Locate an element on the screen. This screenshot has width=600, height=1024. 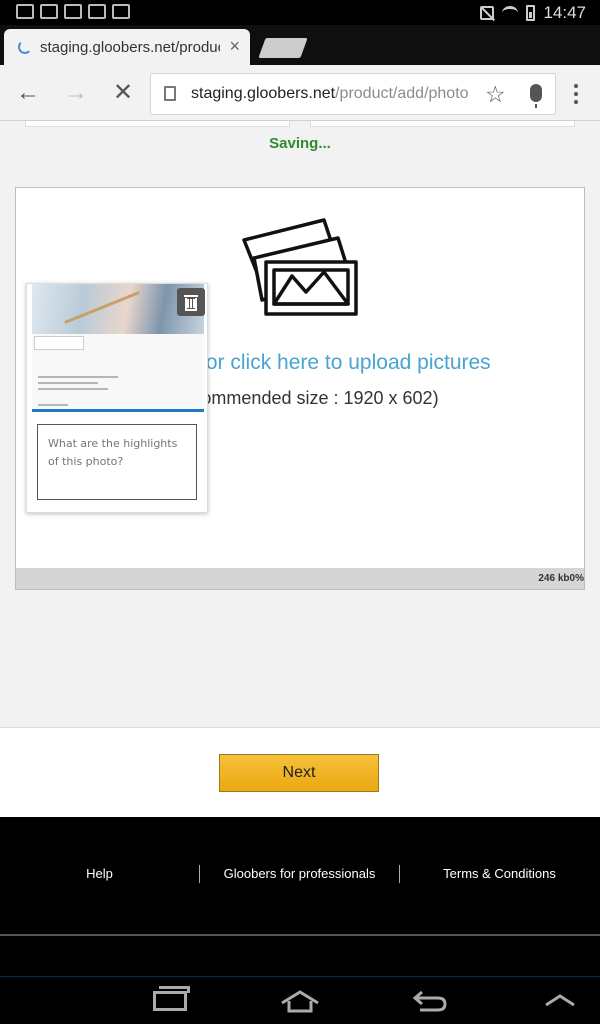
play-store-icon is located at coordinates (121, 11).